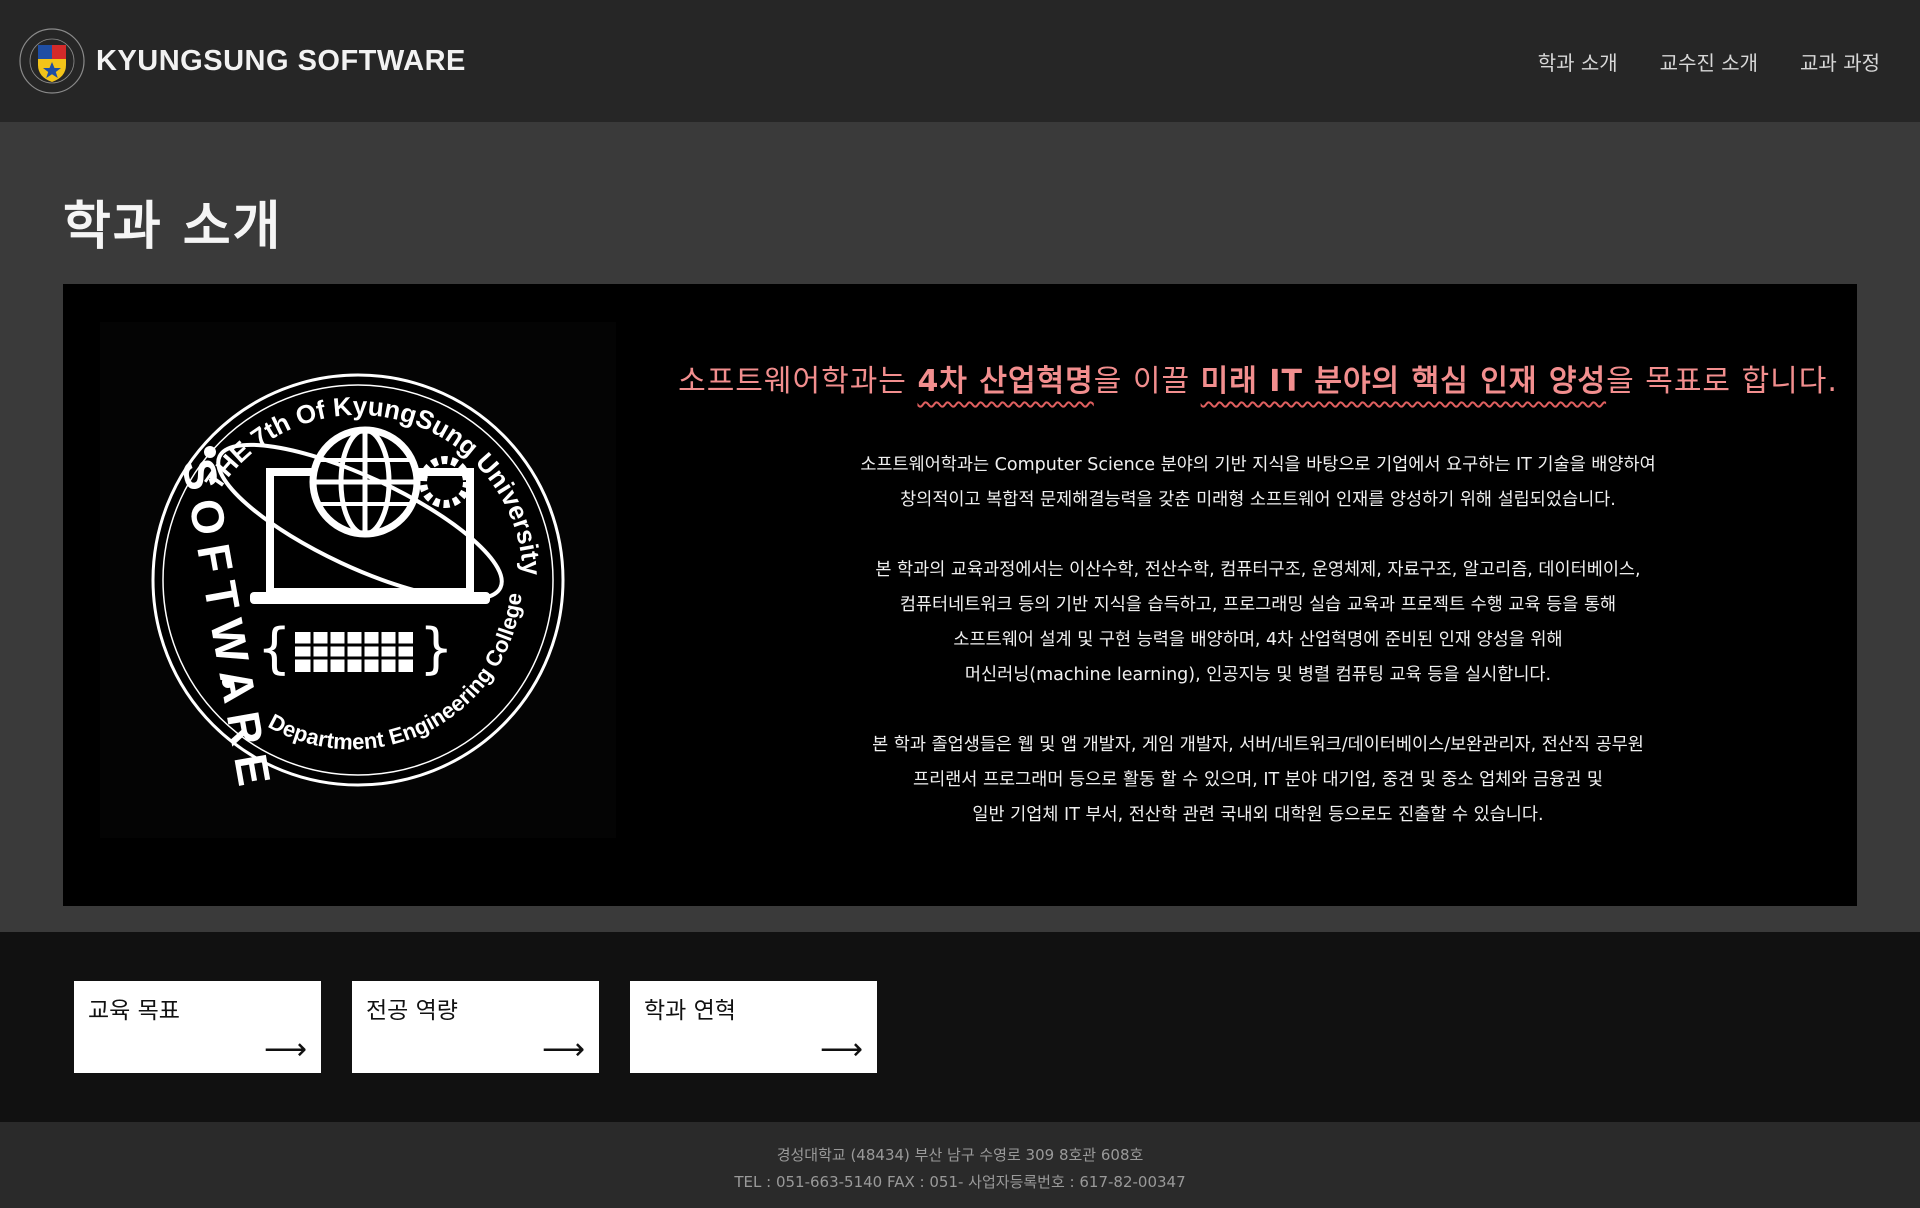  I want to click on headline-emphasis-2: 미래 IT 분야의 핵심 인재 양성, so click(1403, 381).